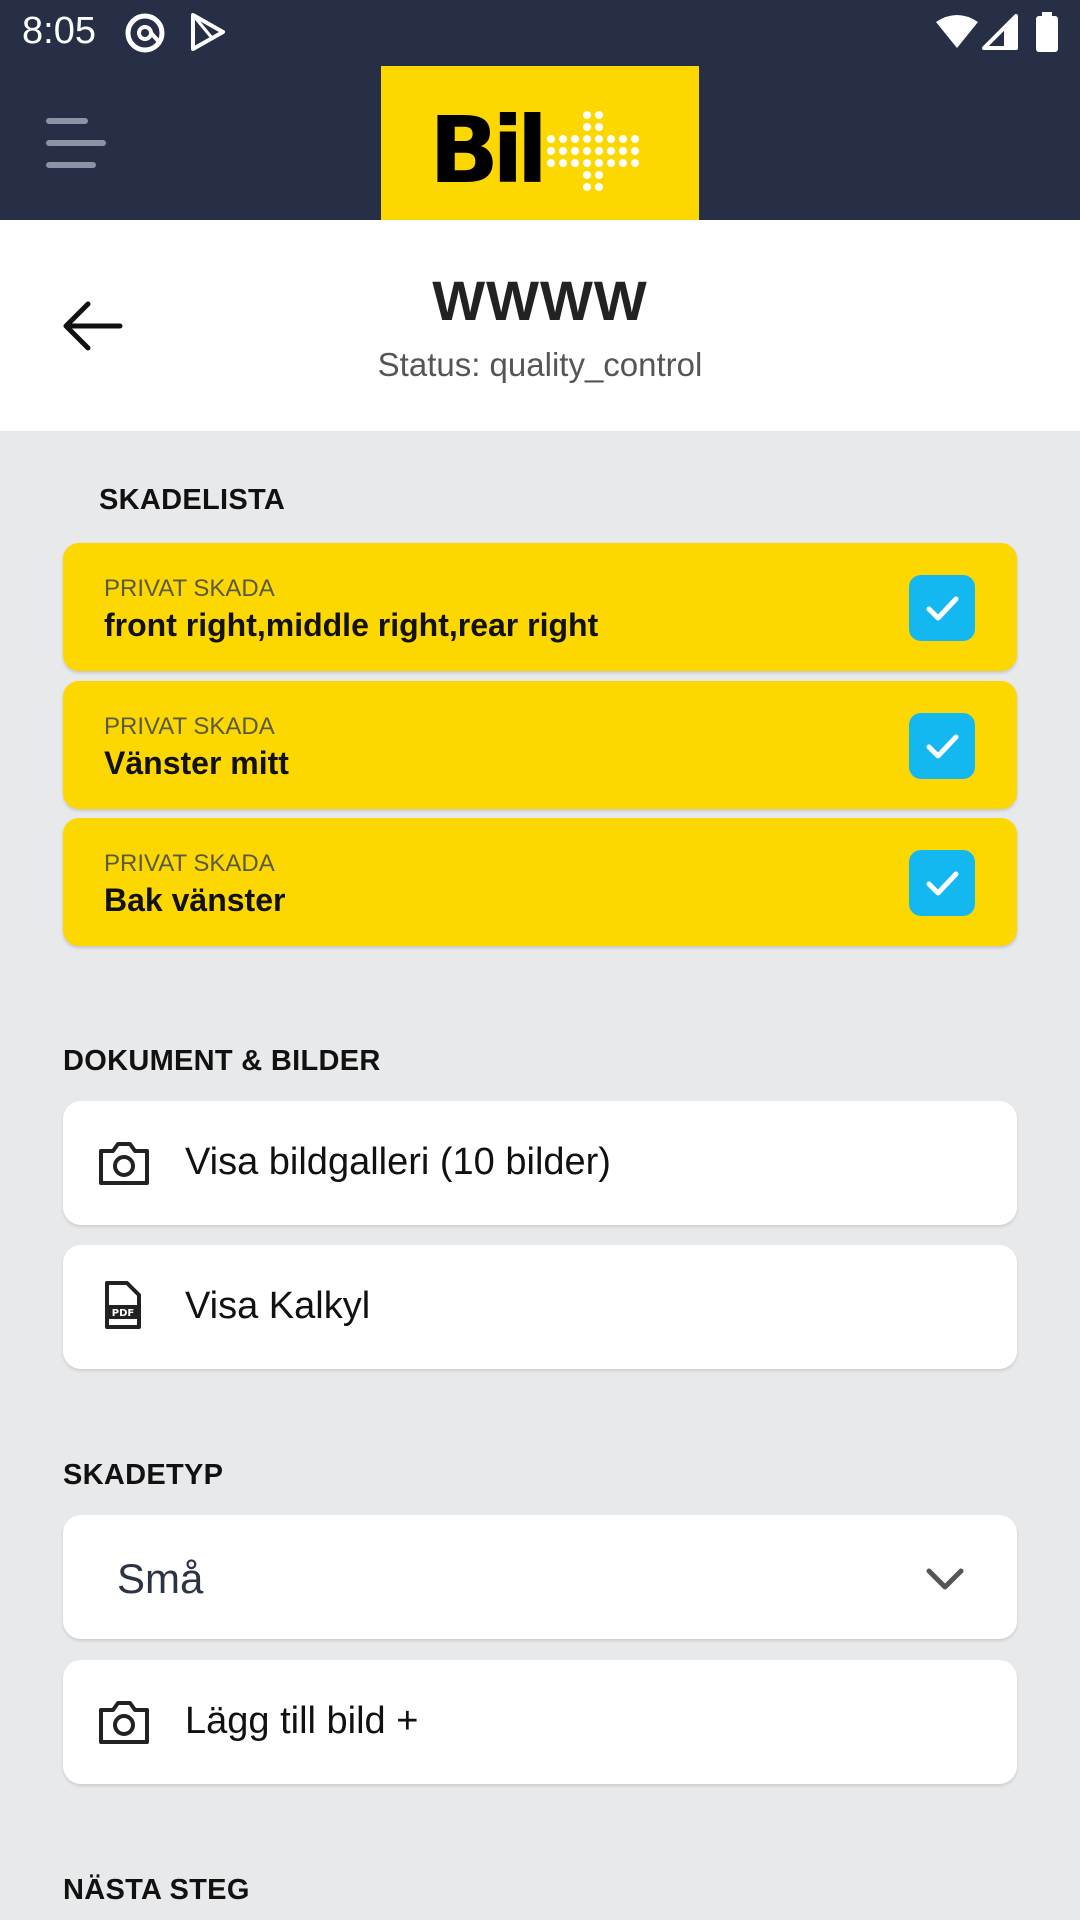  I want to click on page-title: WWWW, so click(540, 300).